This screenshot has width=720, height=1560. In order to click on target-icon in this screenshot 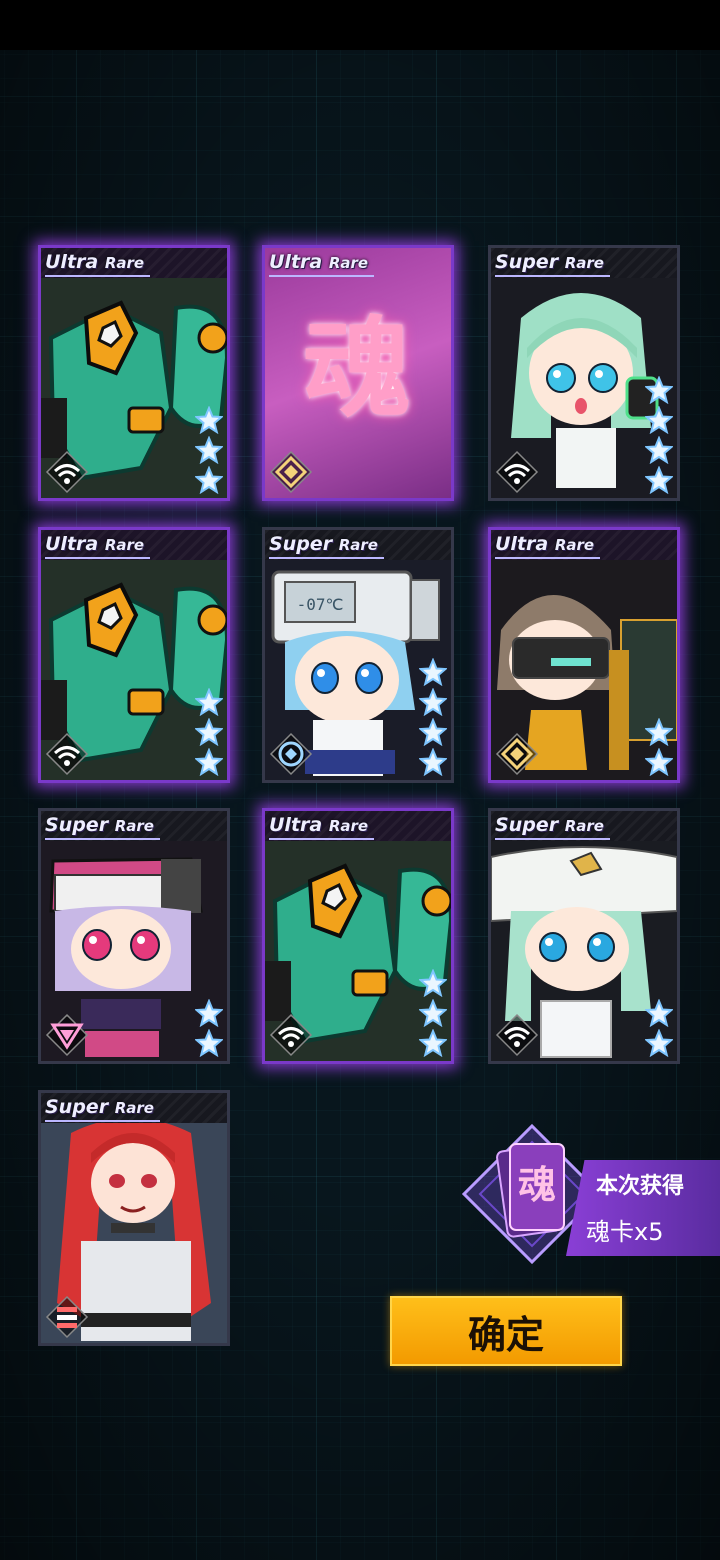, I will do `click(291, 754)`.